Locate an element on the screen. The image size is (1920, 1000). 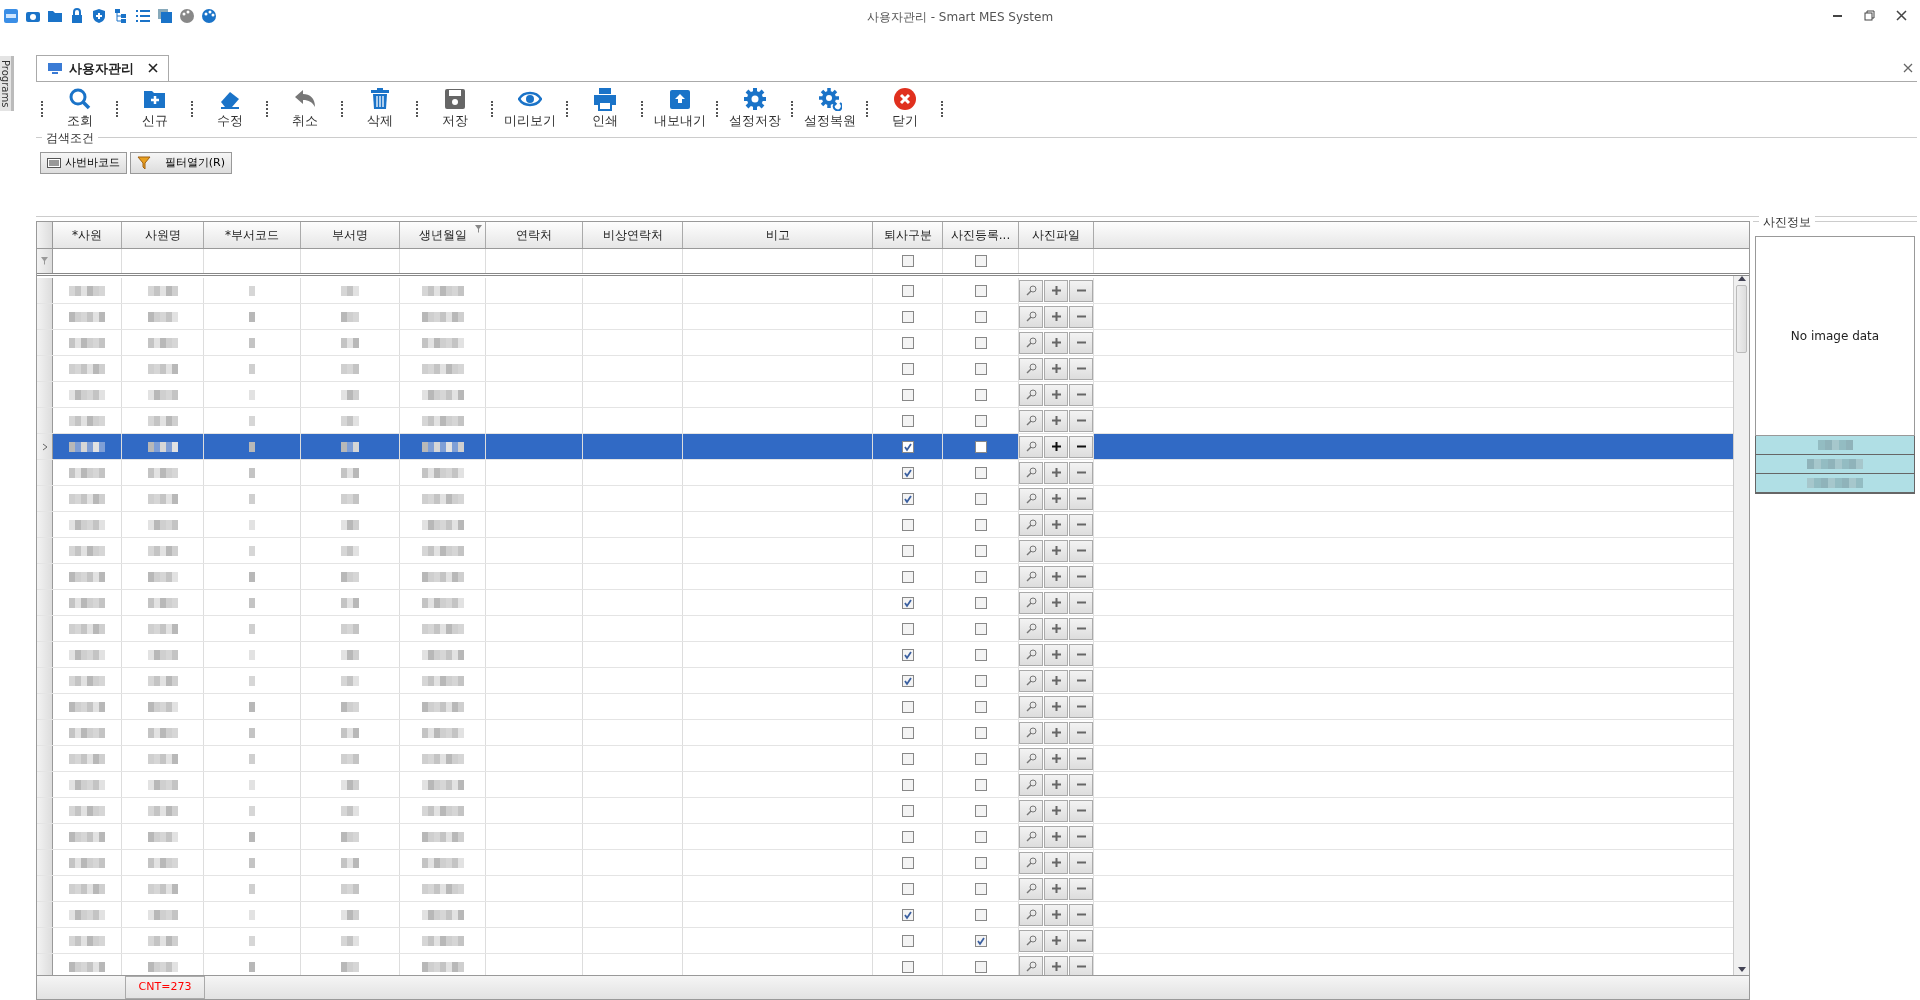
toolbar-button: 삭제 is located at coordinates (380, 108).